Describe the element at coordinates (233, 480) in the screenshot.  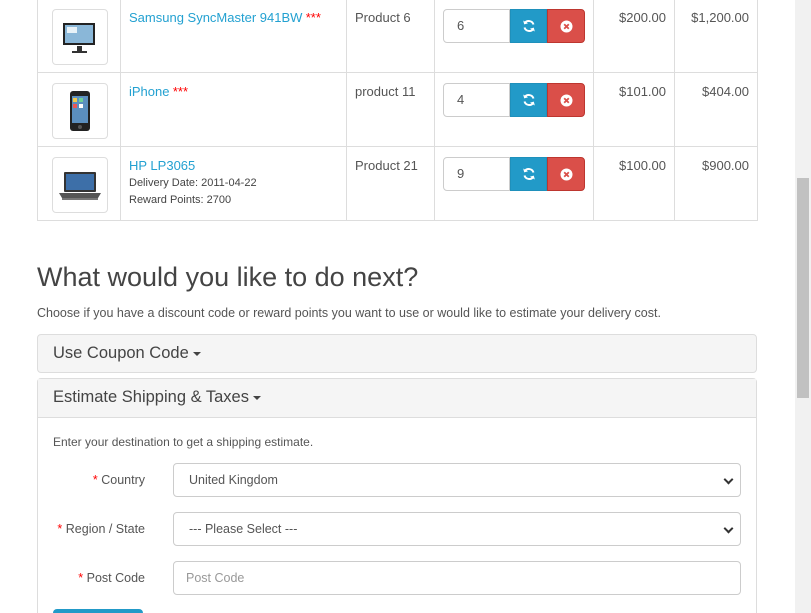
I see `country-selected-value: United Kingdom` at that location.